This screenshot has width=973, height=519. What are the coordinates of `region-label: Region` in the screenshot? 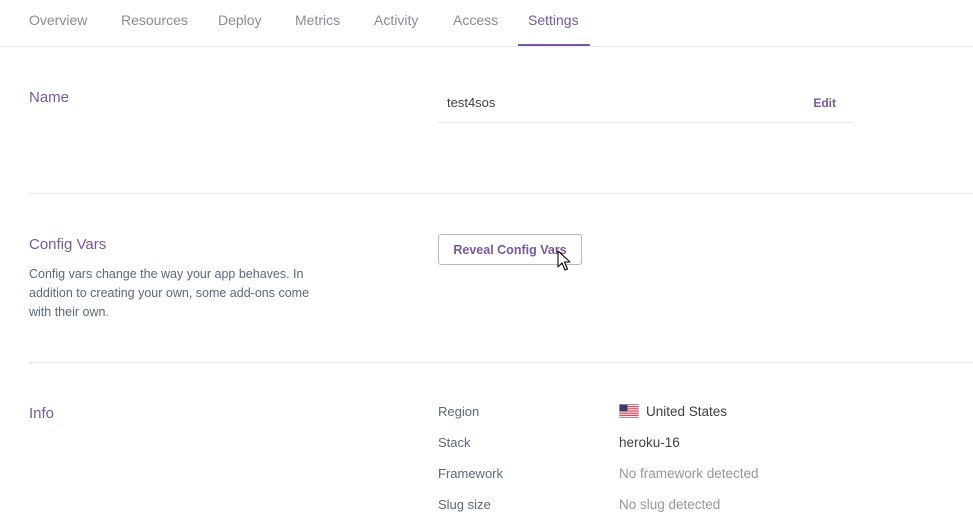 It's located at (459, 411).